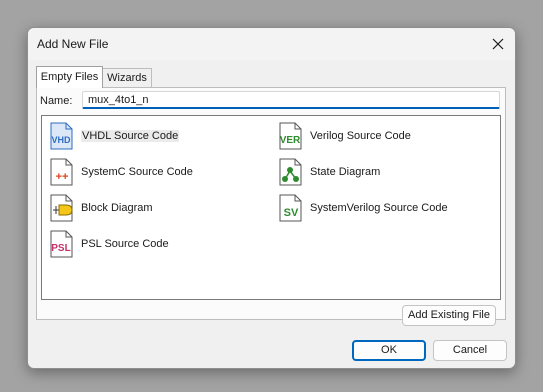 Image resolution: width=543 pixels, height=392 pixels. Describe the element at coordinates (271, 44) in the screenshot. I see `title-bar: Add New File` at that location.